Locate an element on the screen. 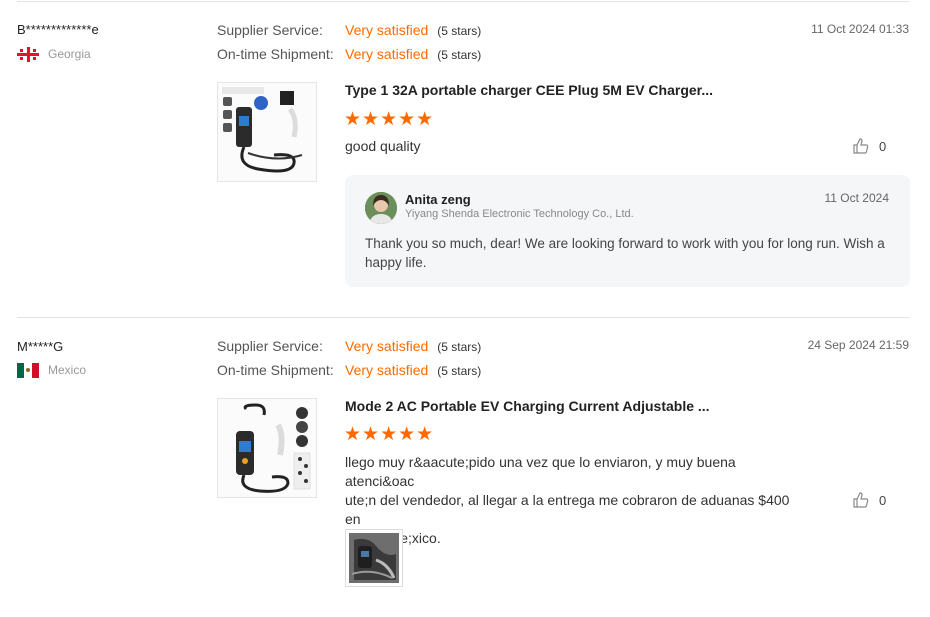 This screenshot has width=930, height=617. review-text: good quality is located at coordinates (383, 146).